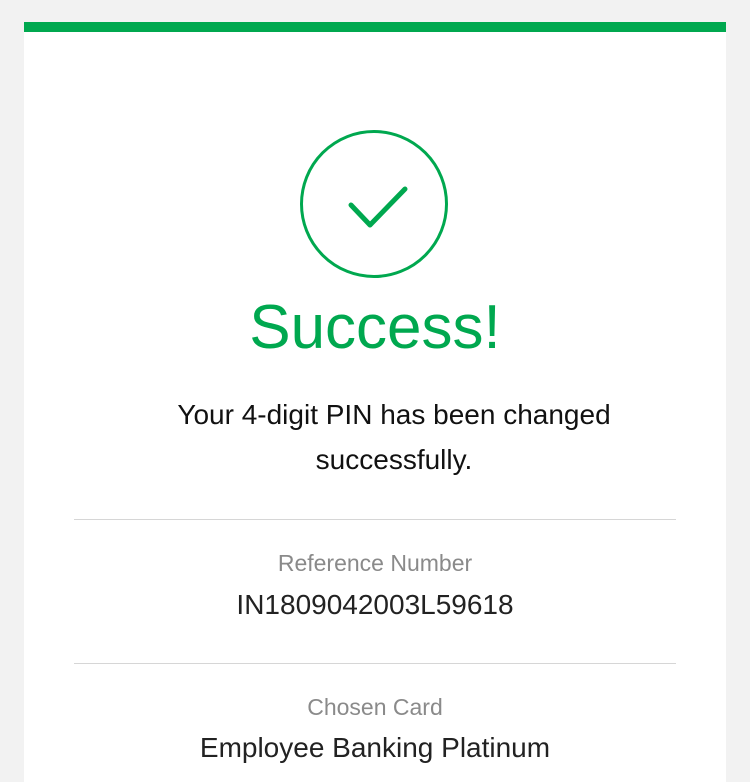  What do you see at coordinates (375, 707) in the screenshot?
I see `chosen-card-label: Chosen Card` at bounding box center [375, 707].